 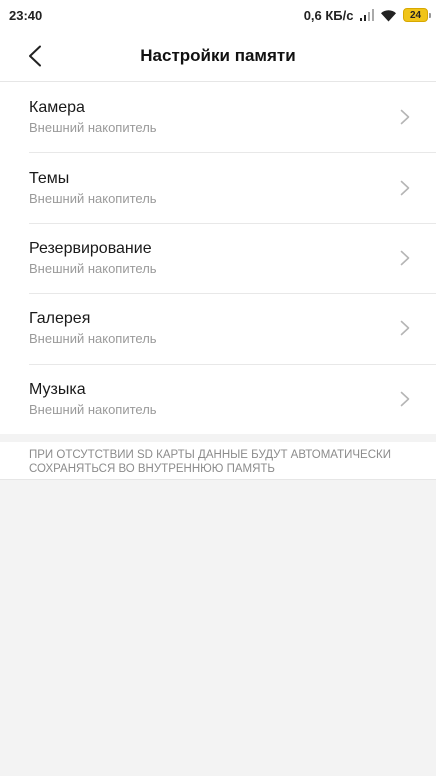 I want to click on back-button, so click(x=35, y=56).